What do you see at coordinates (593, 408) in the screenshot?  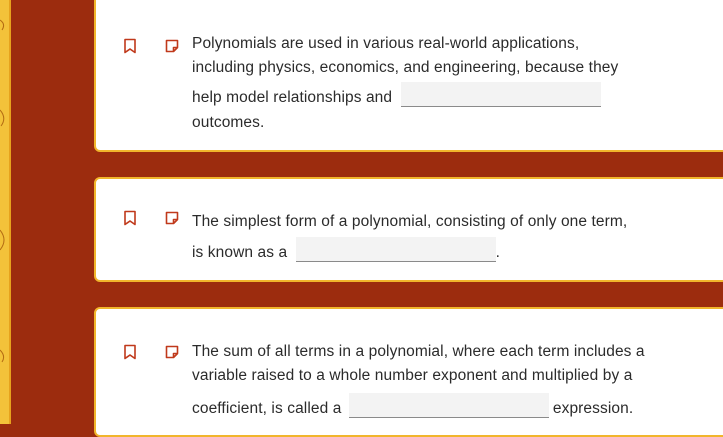 I see `question-line: expression.` at bounding box center [593, 408].